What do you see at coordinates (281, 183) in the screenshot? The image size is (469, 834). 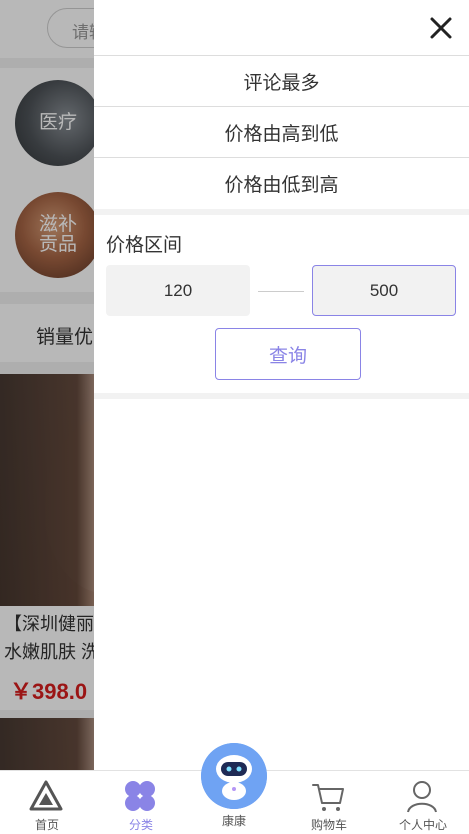 I see `sort-option-price-low-to-high: 价格由低到高` at bounding box center [281, 183].